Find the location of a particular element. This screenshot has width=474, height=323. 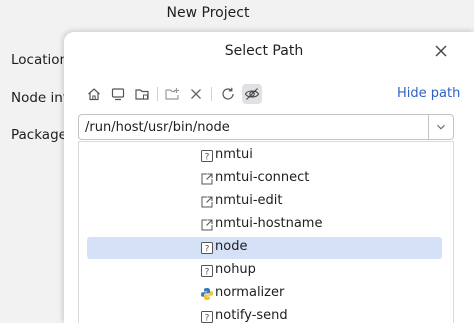

close-icon is located at coordinates (441, 51).